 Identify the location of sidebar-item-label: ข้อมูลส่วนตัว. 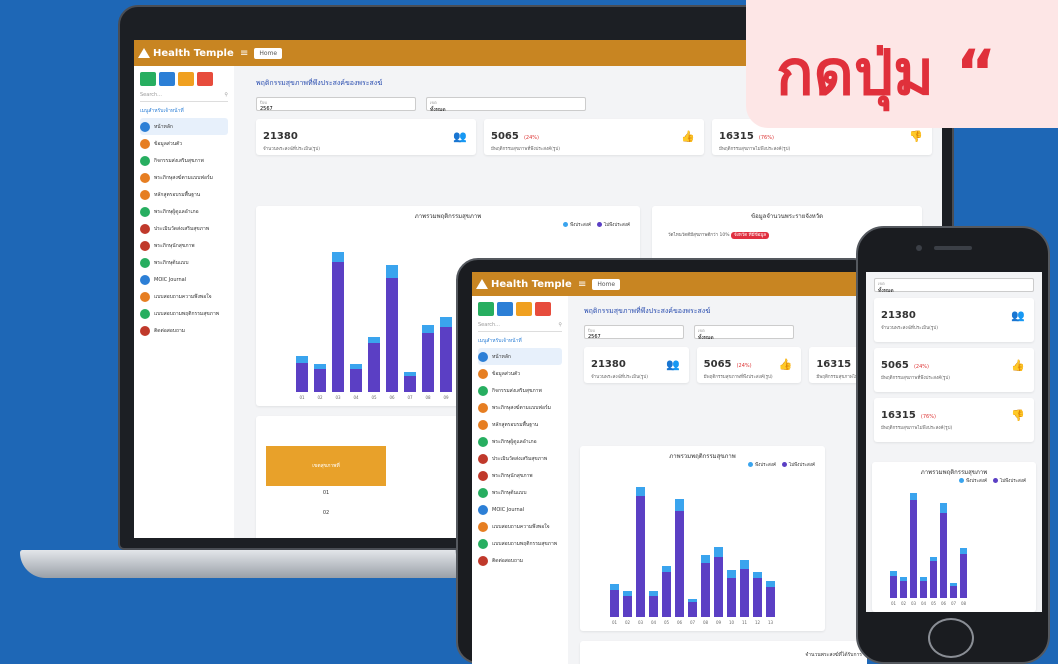
(506, 373).